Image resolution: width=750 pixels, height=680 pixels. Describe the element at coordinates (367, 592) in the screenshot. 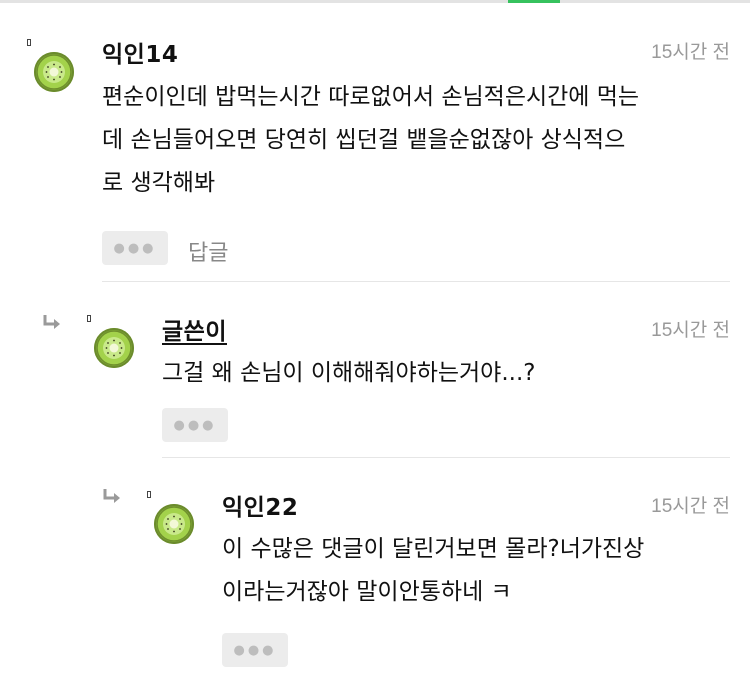

I see `comment-text-line: 이라는거잖아 말이안통하네 ㅋ` at that location.